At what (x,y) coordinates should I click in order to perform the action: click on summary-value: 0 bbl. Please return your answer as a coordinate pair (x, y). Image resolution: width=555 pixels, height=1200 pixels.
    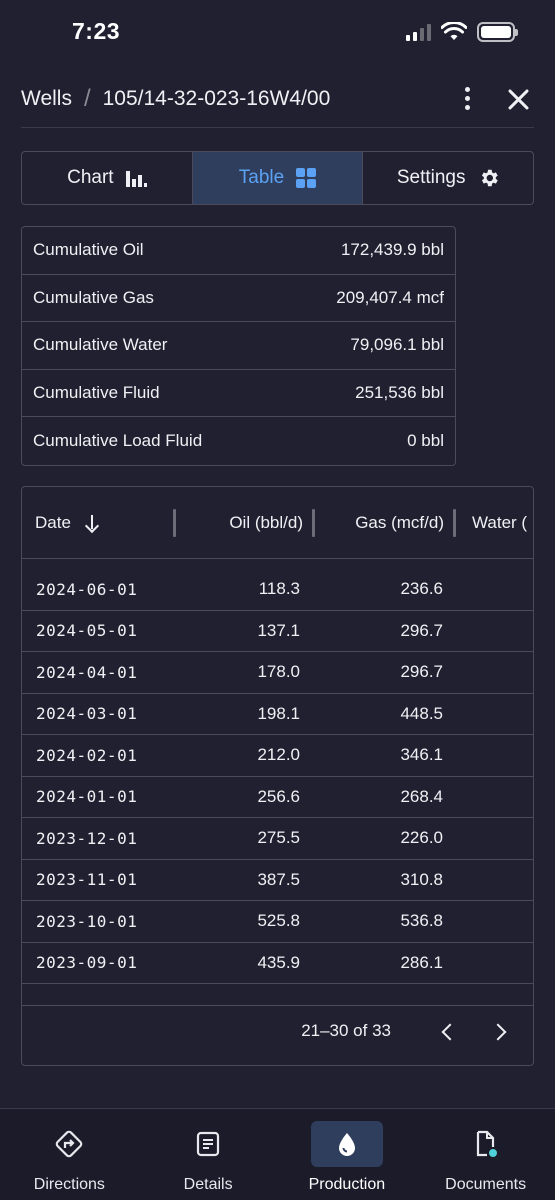
    Looking at the image, I should click on (425, 440).